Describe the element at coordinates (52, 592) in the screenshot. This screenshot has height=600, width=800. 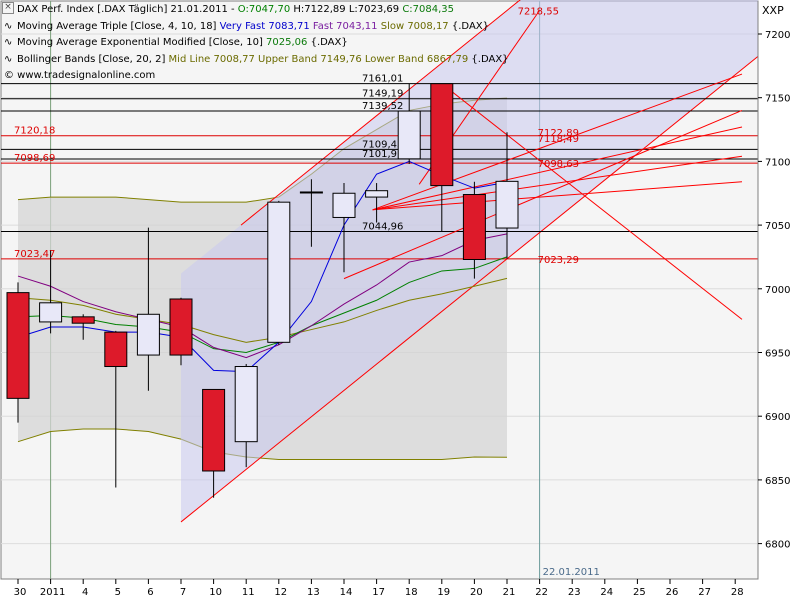
I see `x-tick-label: 2011` at that location.